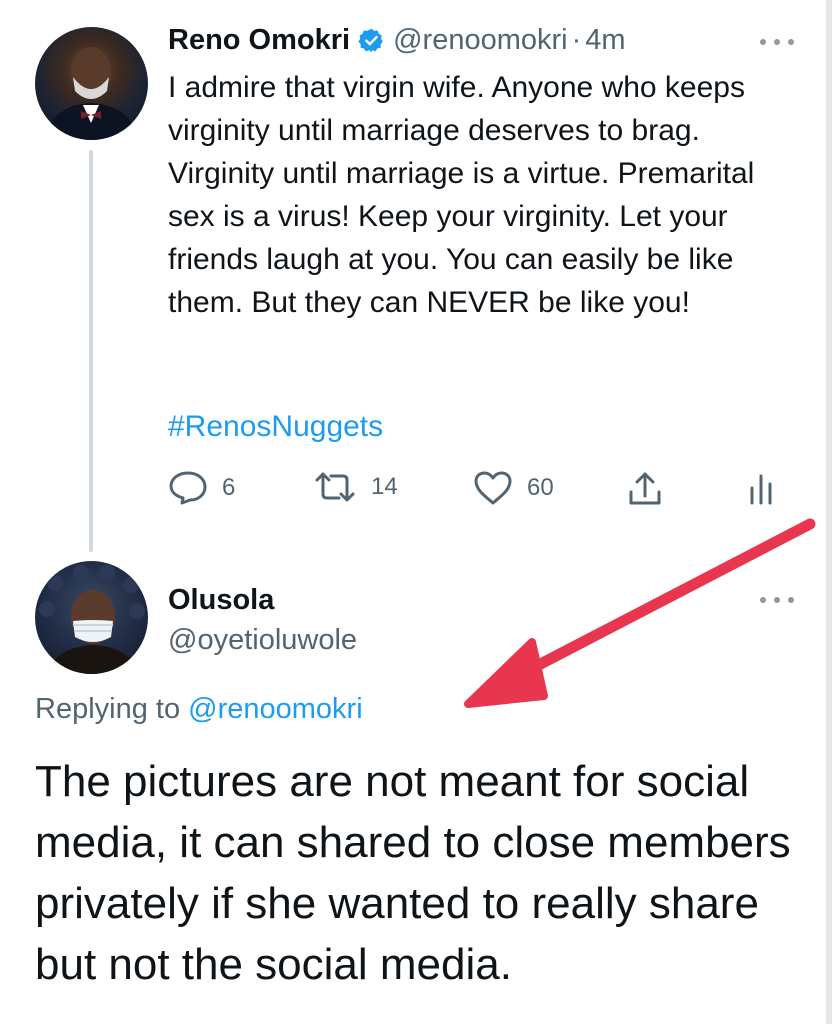  I want to click on scrollbar-track, so click(829, 512).